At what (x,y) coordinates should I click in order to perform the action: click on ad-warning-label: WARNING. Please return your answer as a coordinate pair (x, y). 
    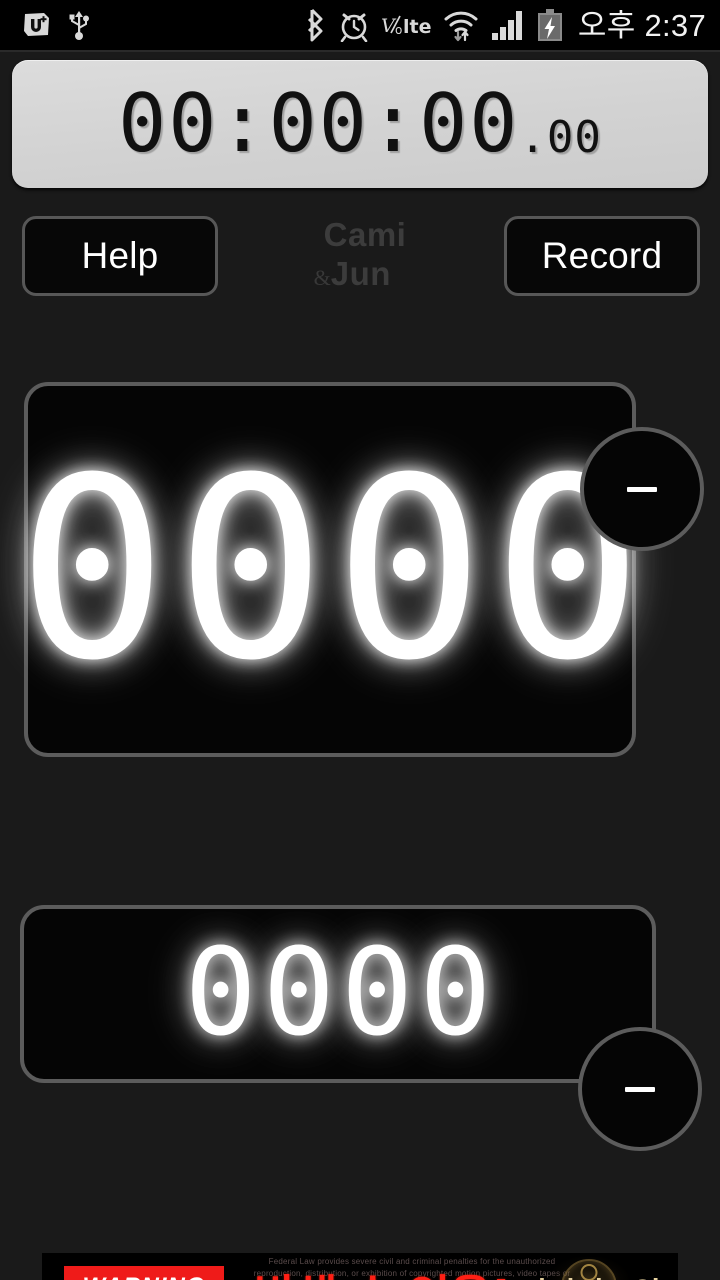
    Looking at the image, I should click on (144, 1276).